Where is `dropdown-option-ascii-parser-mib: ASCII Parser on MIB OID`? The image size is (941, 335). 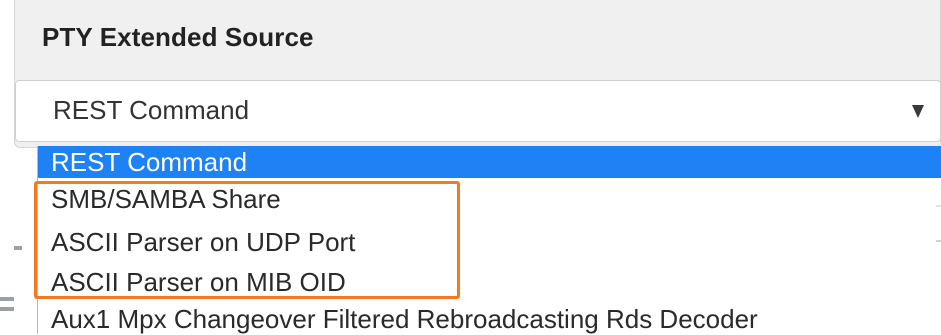
dropdown-option-ascii-parser-mib: ASCII Parser on MIB OID is located at coordinates (489, 282).